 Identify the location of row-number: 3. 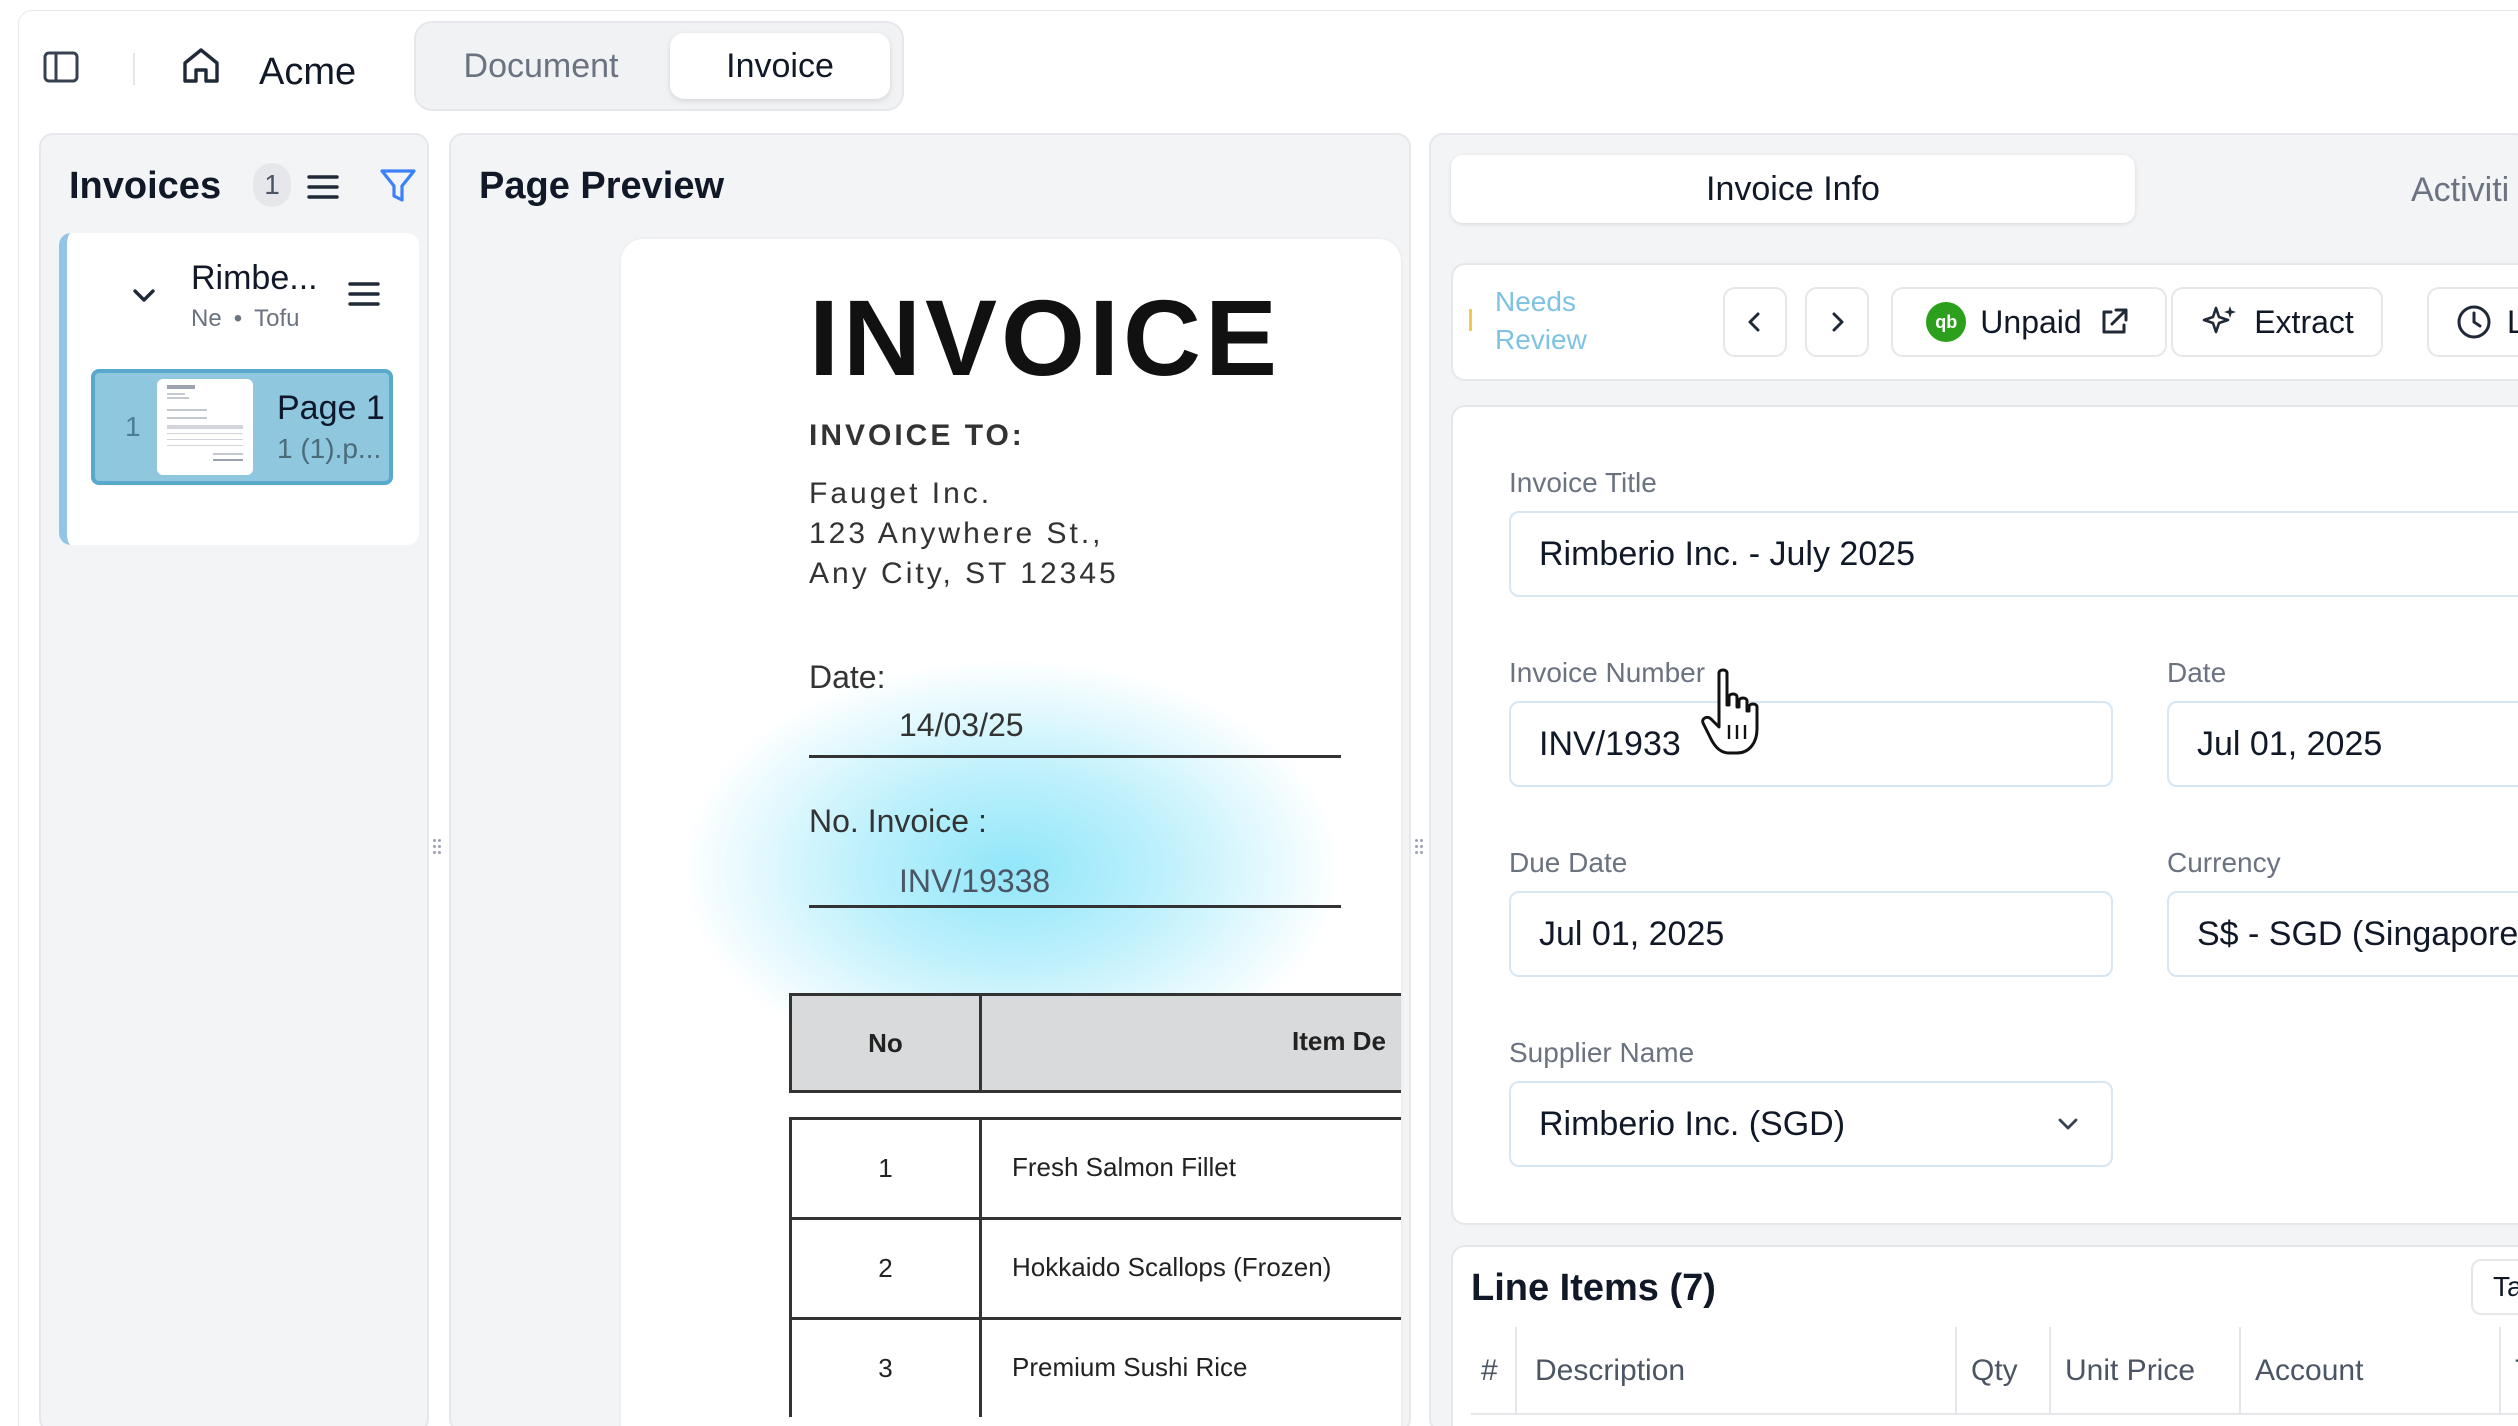
(887, 1368).